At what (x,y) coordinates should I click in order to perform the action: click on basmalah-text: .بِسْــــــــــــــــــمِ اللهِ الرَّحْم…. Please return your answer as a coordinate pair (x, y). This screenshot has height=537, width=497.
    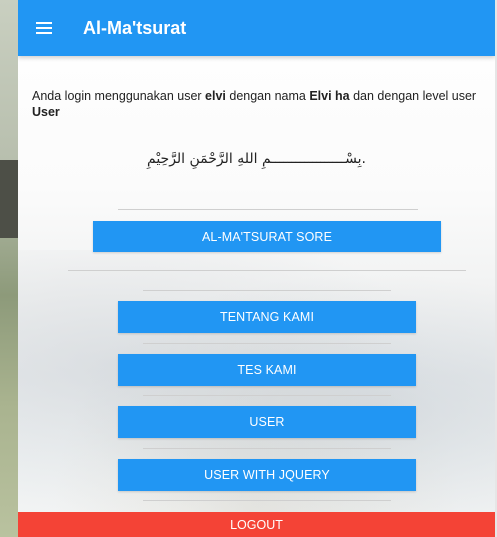
    Looking at the image, I should click on (256, 159).